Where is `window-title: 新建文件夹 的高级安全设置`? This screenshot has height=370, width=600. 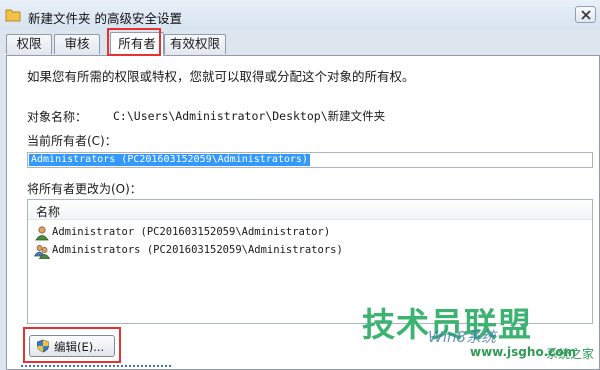
window-title: 新建文件夹 的高级安全设置 is located at coordinates (105, 18).